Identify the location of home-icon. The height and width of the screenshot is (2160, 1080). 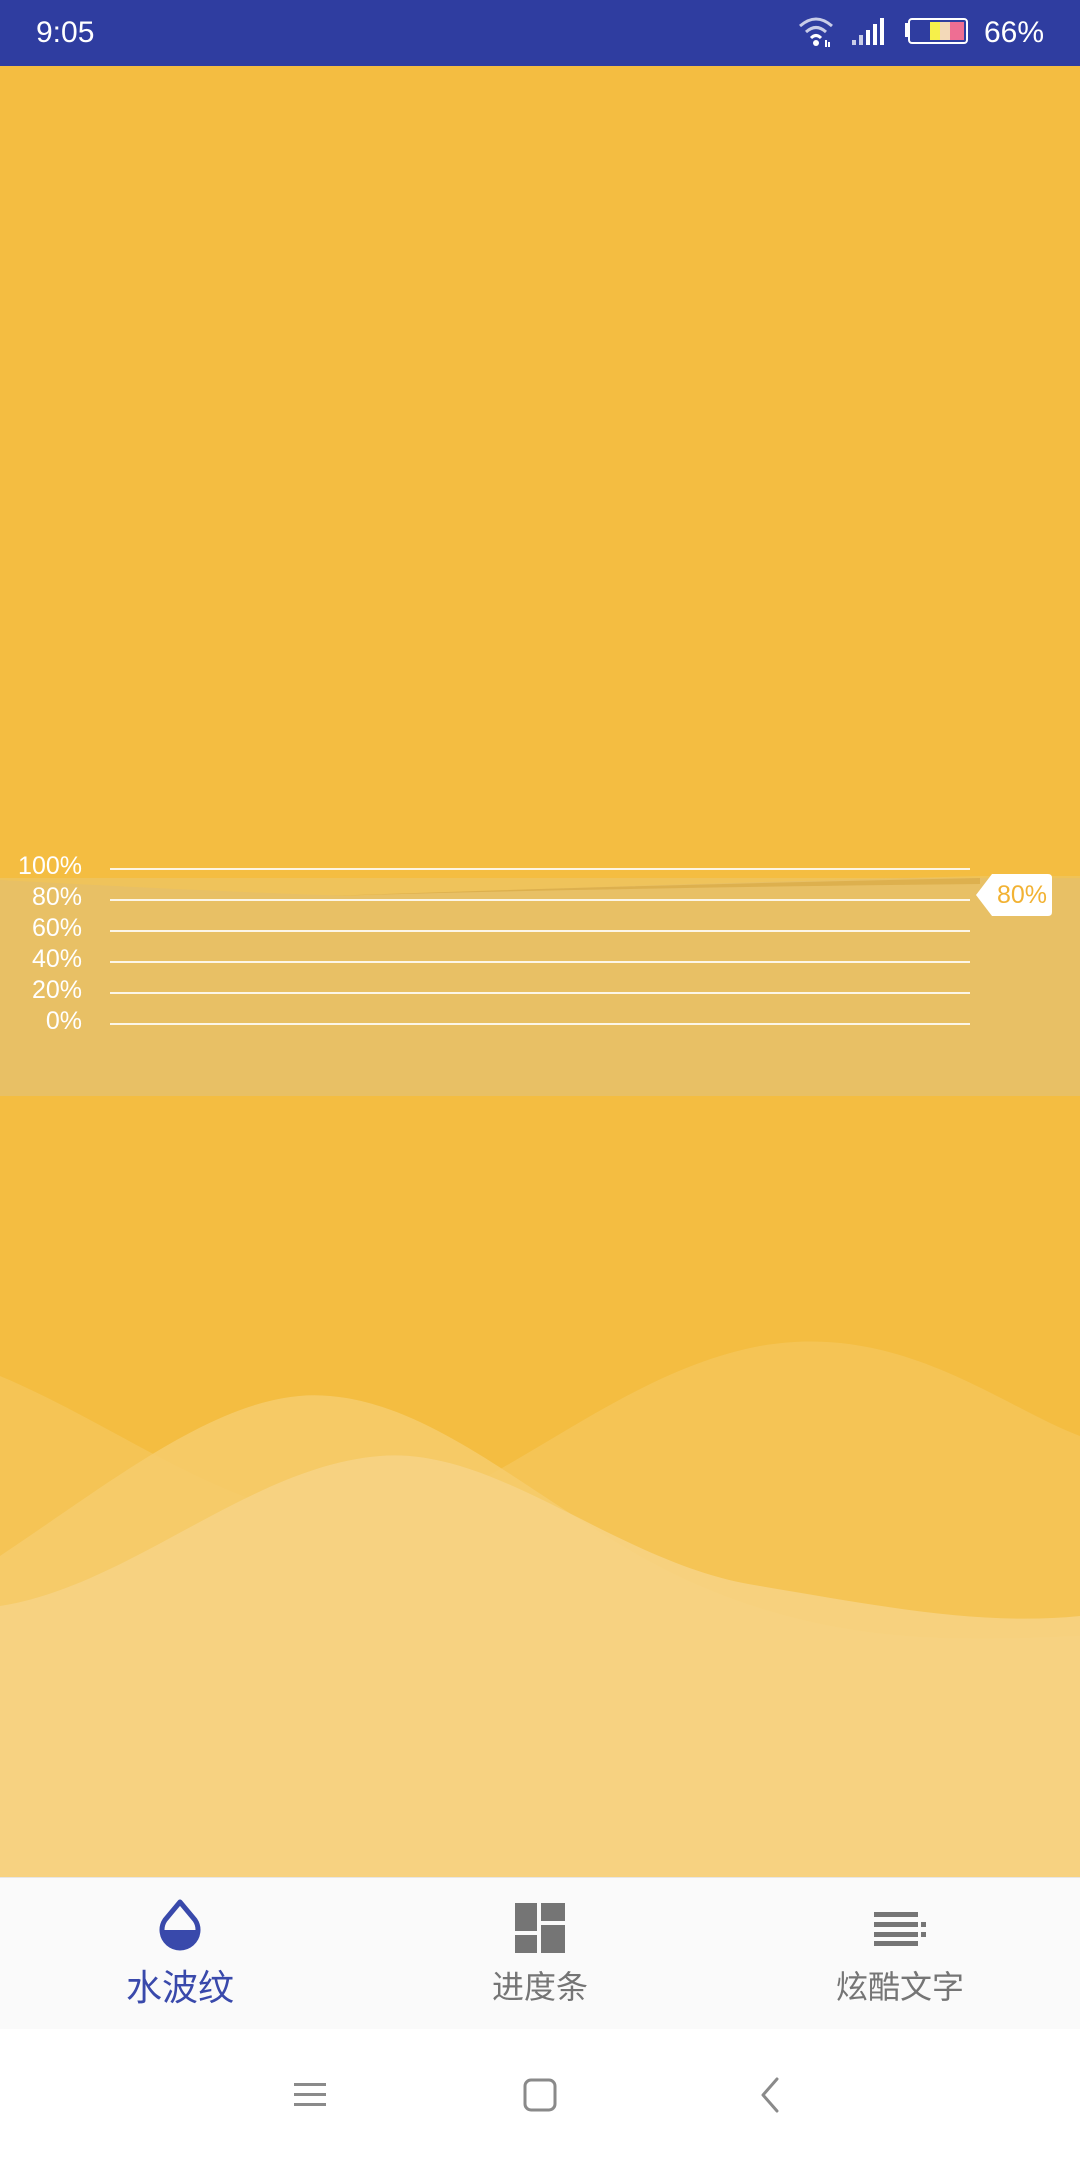
(540, 2095).